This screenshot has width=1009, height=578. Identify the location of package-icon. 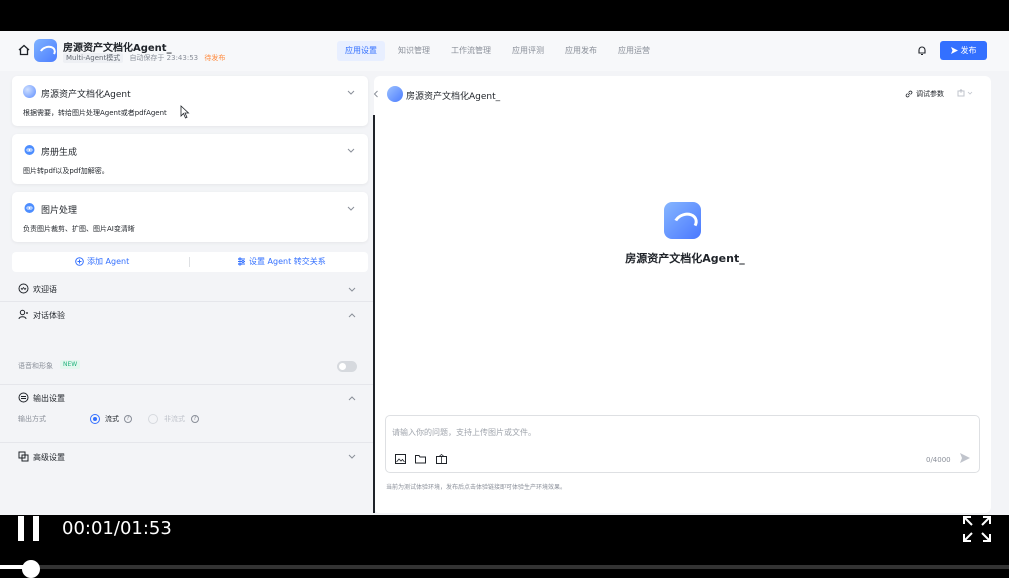
(441, 459).